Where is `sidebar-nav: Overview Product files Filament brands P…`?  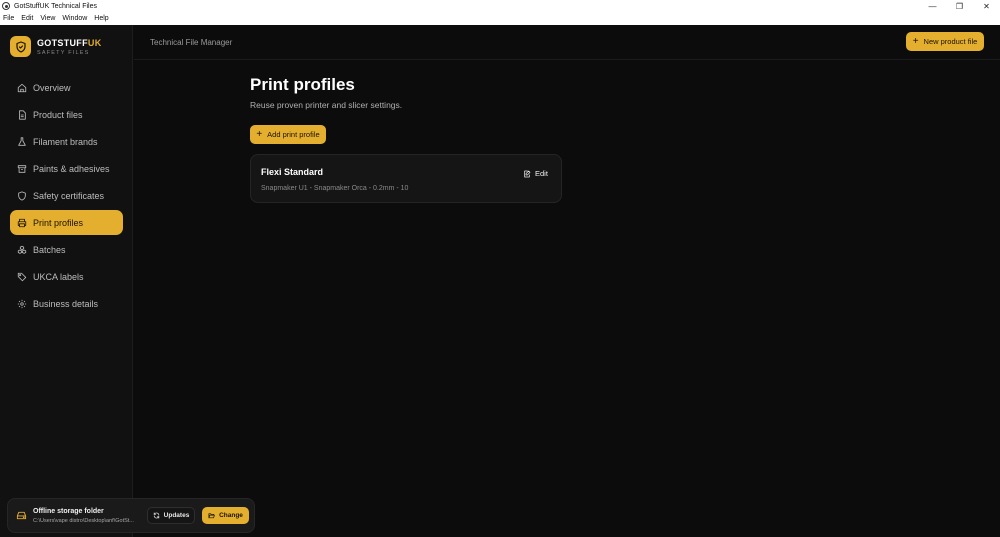
sidebar-nav: Overview Product files Filament brands P… is located at coordinates (66, 196).